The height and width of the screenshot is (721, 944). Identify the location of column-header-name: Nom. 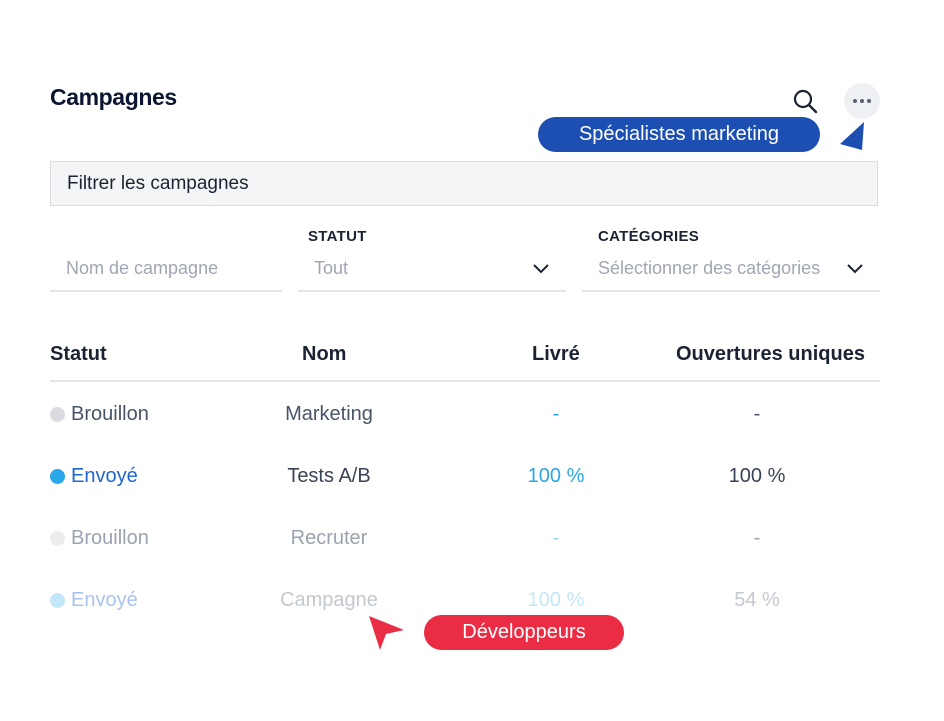
(324, 354).